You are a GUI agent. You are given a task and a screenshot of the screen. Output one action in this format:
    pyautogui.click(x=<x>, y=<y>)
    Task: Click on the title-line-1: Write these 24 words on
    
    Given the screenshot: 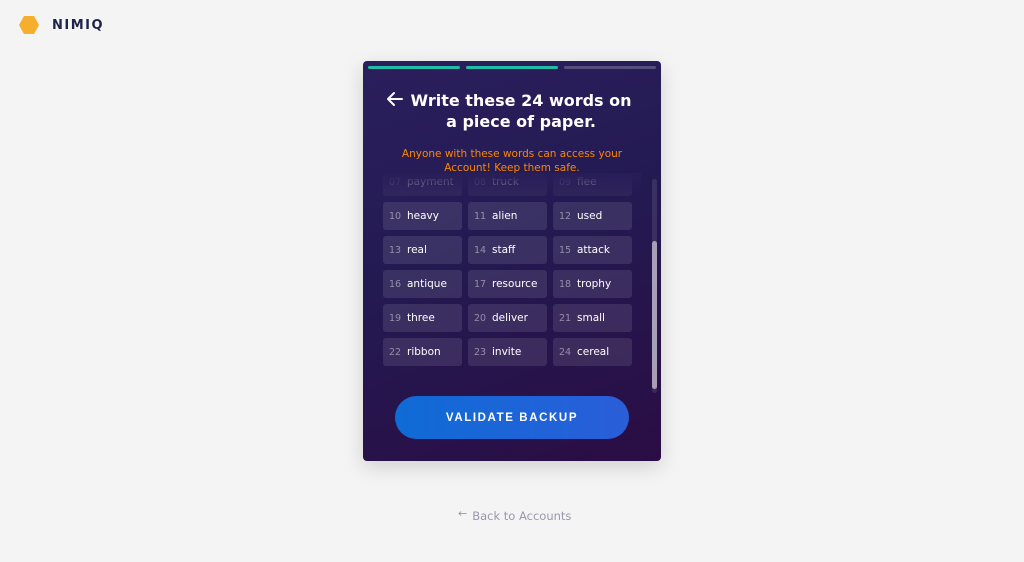 What is the action you would take?
    pyautogui.click(x=521, y=100)
    